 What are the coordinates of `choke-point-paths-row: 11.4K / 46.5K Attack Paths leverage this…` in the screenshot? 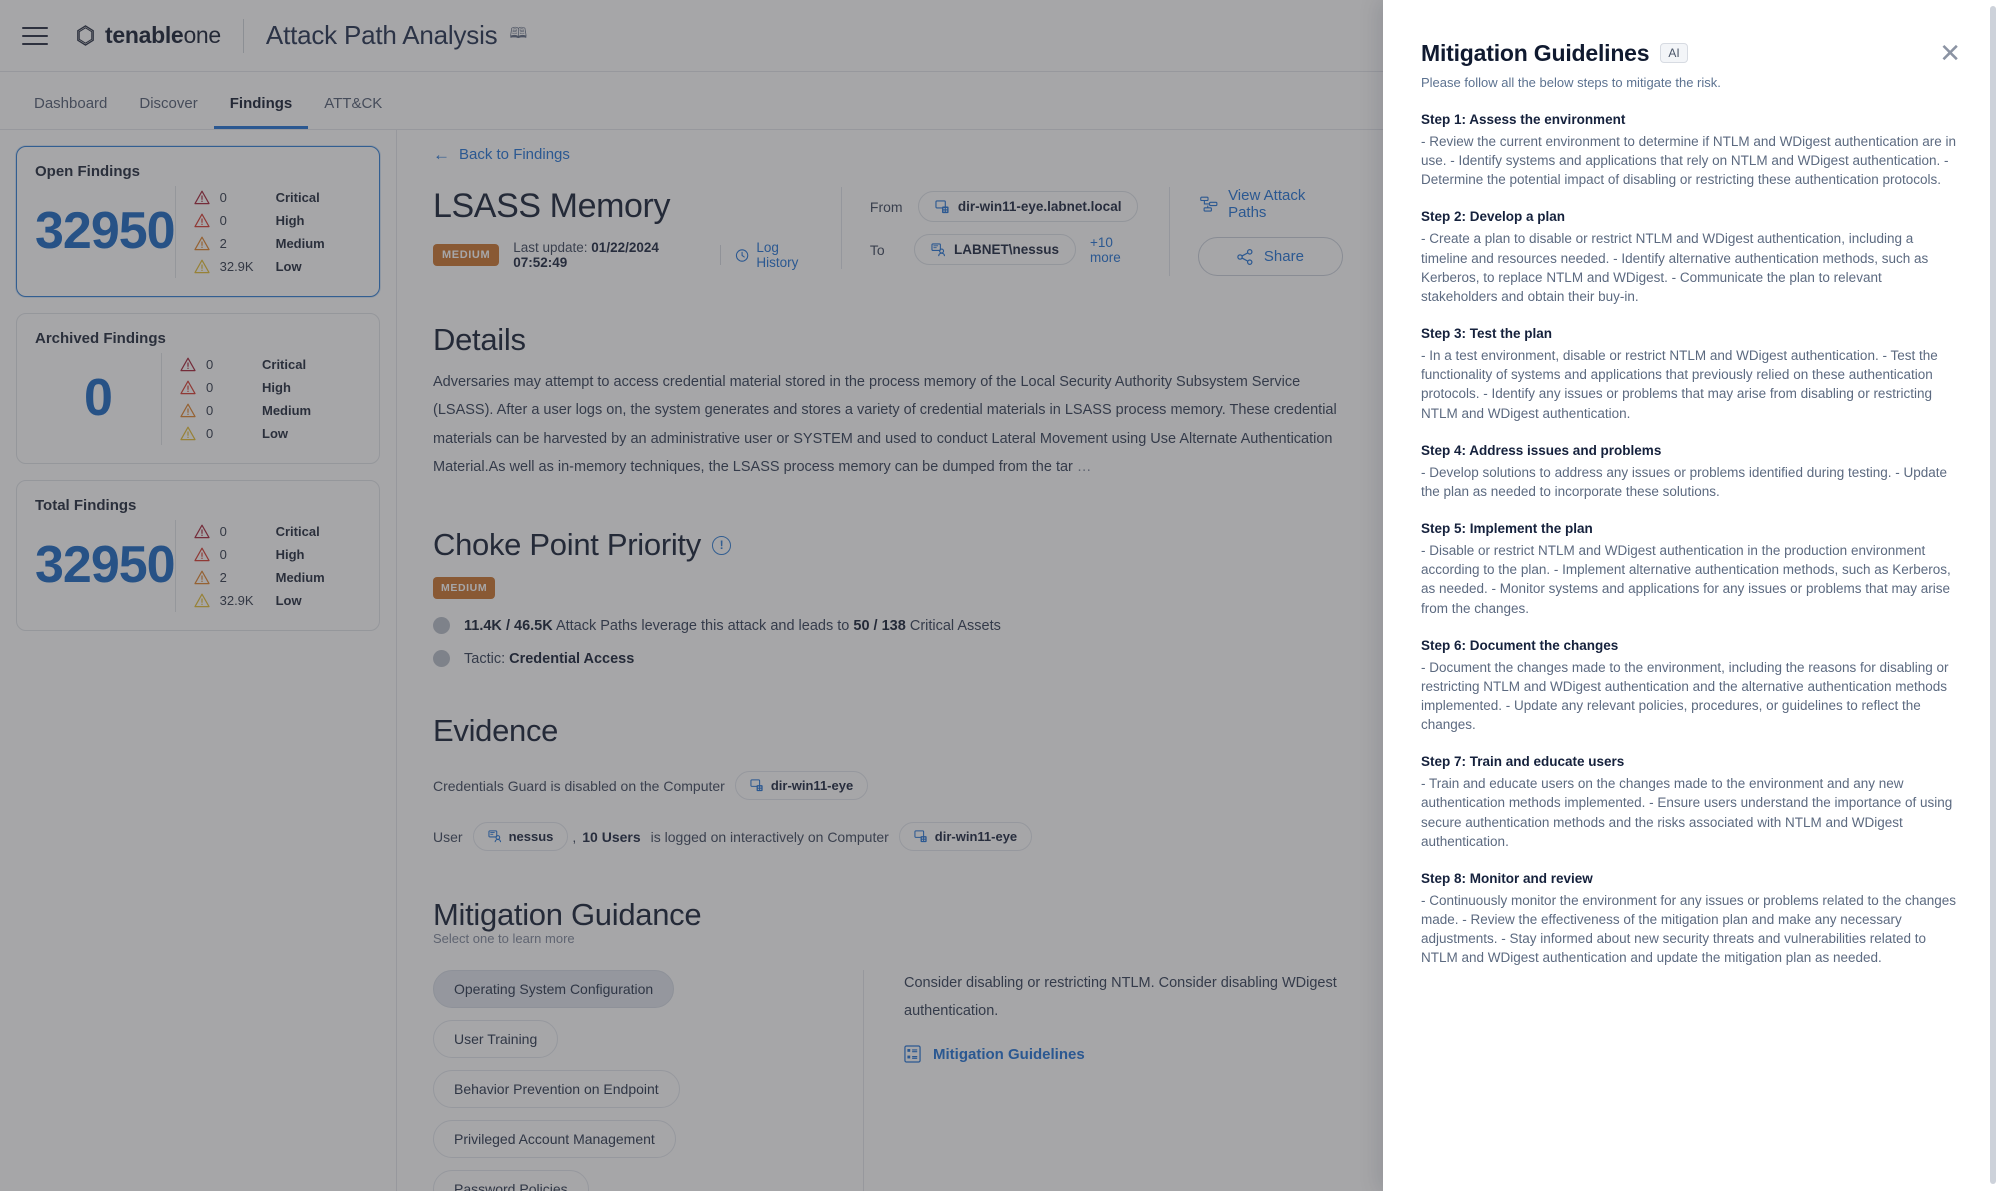 It's located at (888, 626).